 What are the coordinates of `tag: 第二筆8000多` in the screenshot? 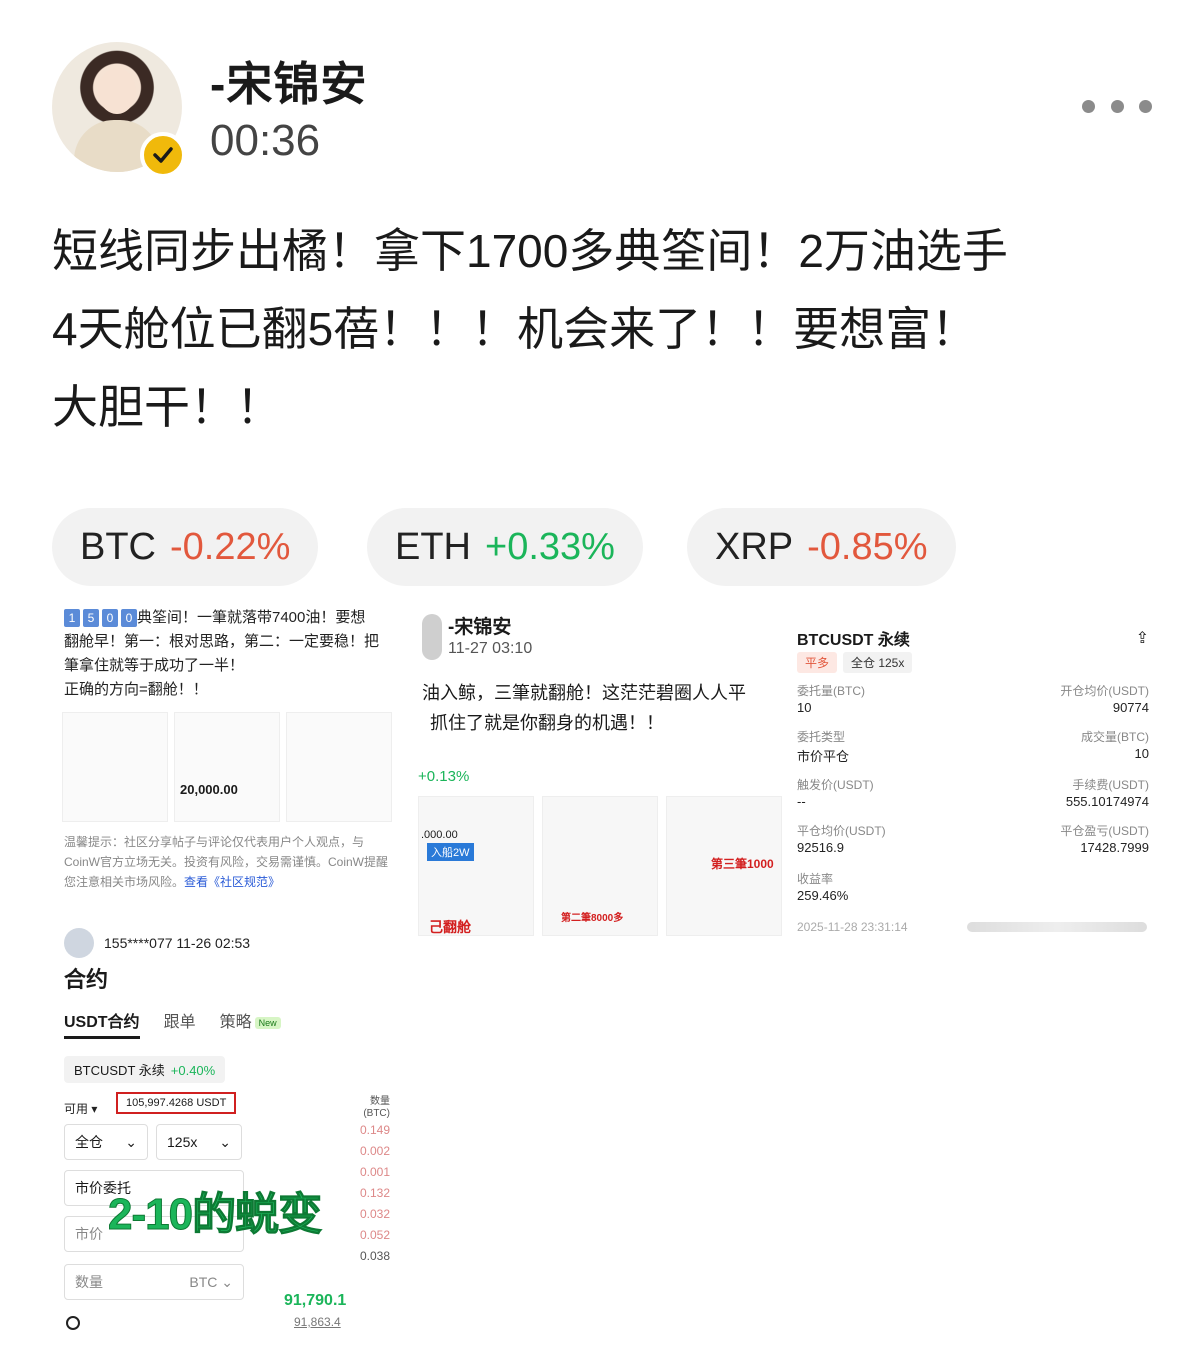 It's located at (592, 918).